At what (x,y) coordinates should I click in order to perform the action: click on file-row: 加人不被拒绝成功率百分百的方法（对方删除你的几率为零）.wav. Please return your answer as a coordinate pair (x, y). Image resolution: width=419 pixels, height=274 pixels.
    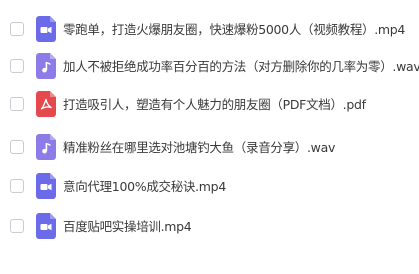
    Looking at the image, I should click on (209, 67).